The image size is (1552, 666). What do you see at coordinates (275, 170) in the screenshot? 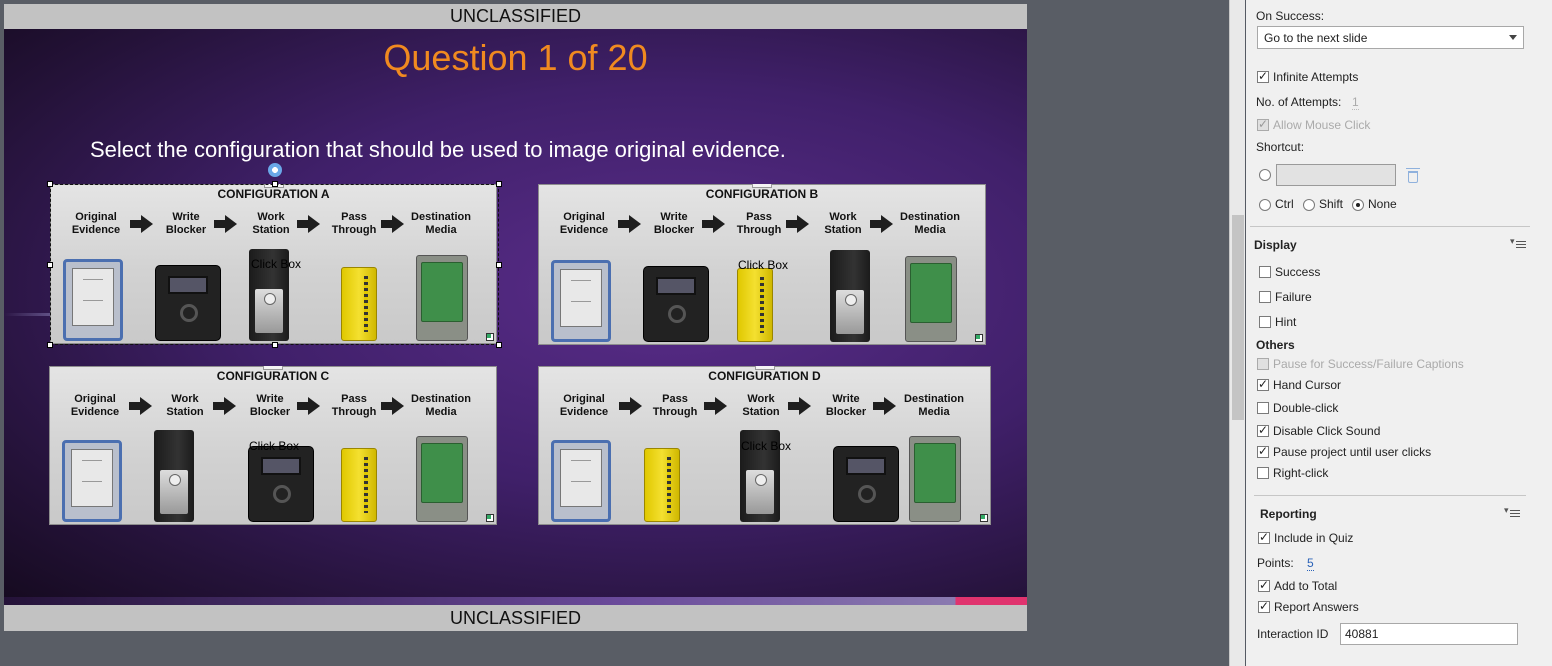
I see `rotate-handle-icon` at bounding box center [275, 170].